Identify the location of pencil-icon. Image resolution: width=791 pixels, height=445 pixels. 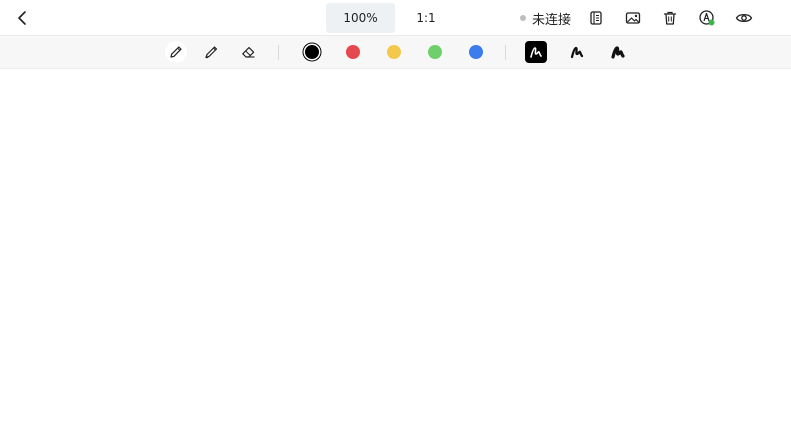
(176, 52).